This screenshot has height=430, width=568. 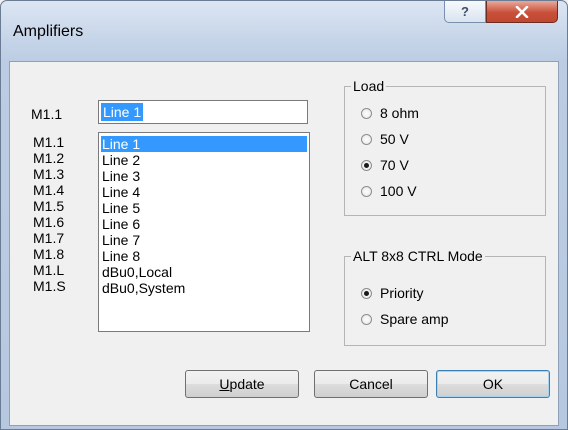 I want to click on radio-load-50v: 50 V, so click(x=385, y=139).